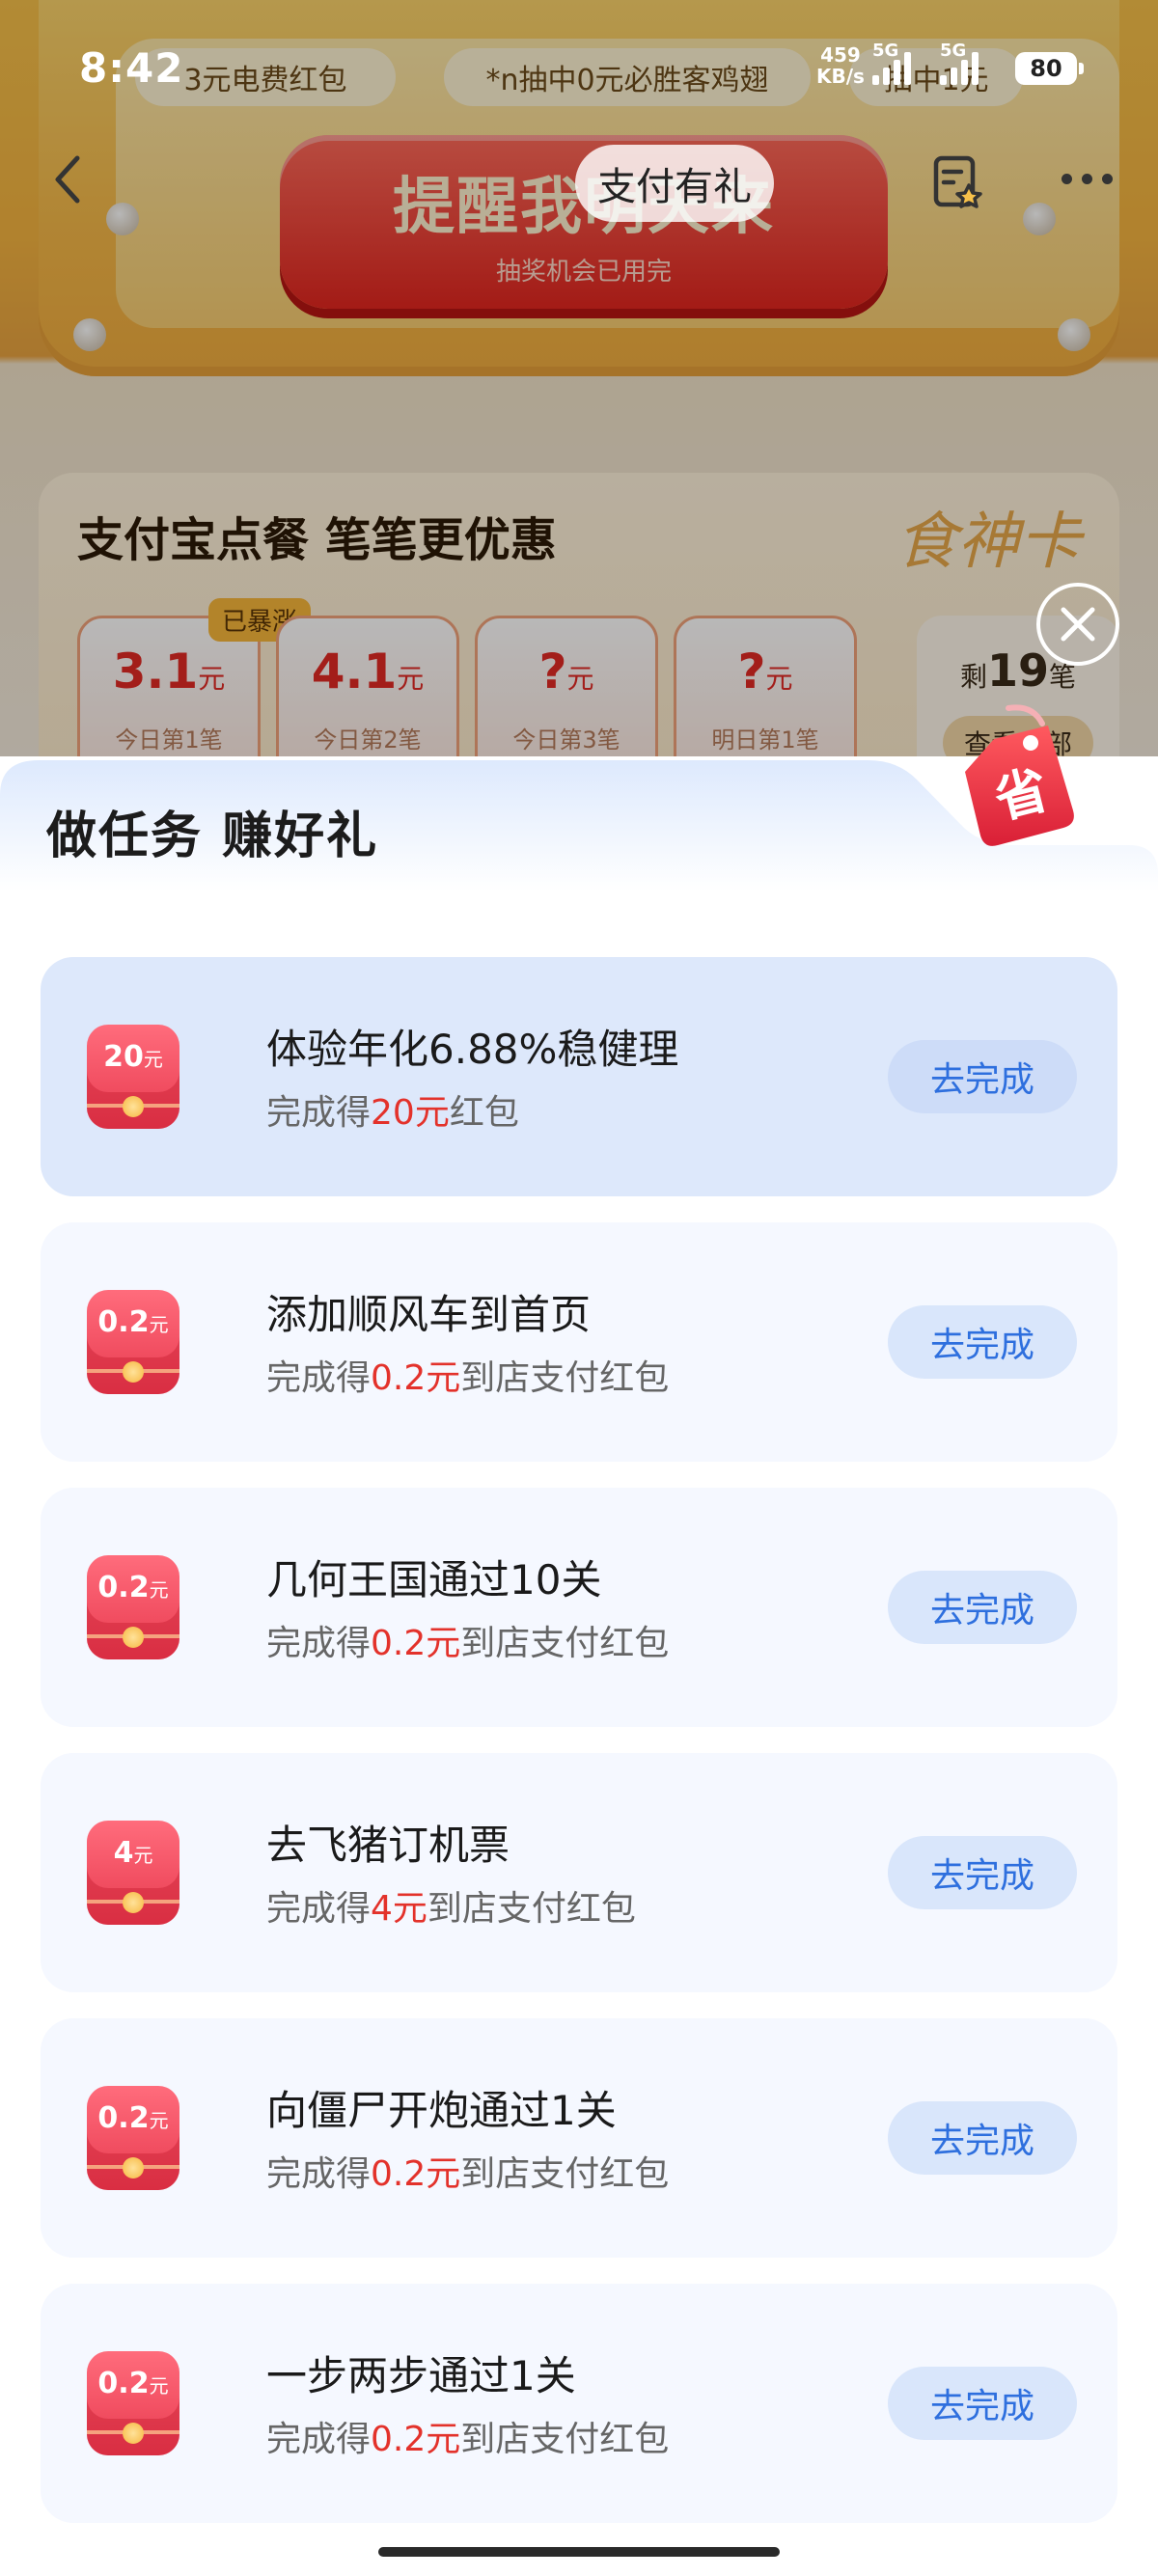  Describe the element at coordinates (123, 1853) in the screenshot. I see `envelope-amount: 4` at that location.